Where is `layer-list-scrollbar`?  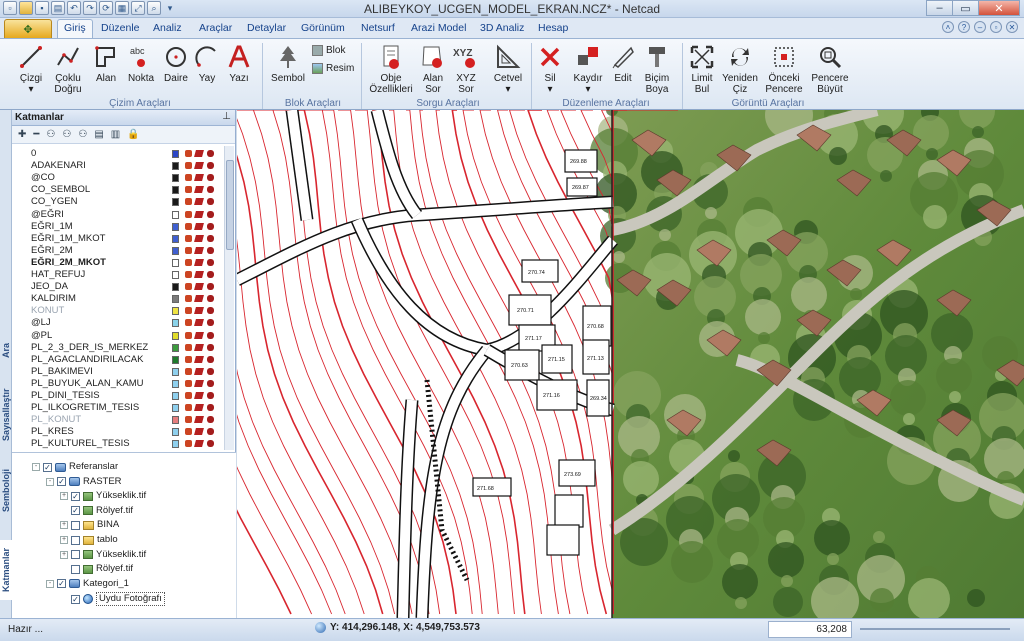 layer-list-scrollbar is located at coordinates (229, 298).